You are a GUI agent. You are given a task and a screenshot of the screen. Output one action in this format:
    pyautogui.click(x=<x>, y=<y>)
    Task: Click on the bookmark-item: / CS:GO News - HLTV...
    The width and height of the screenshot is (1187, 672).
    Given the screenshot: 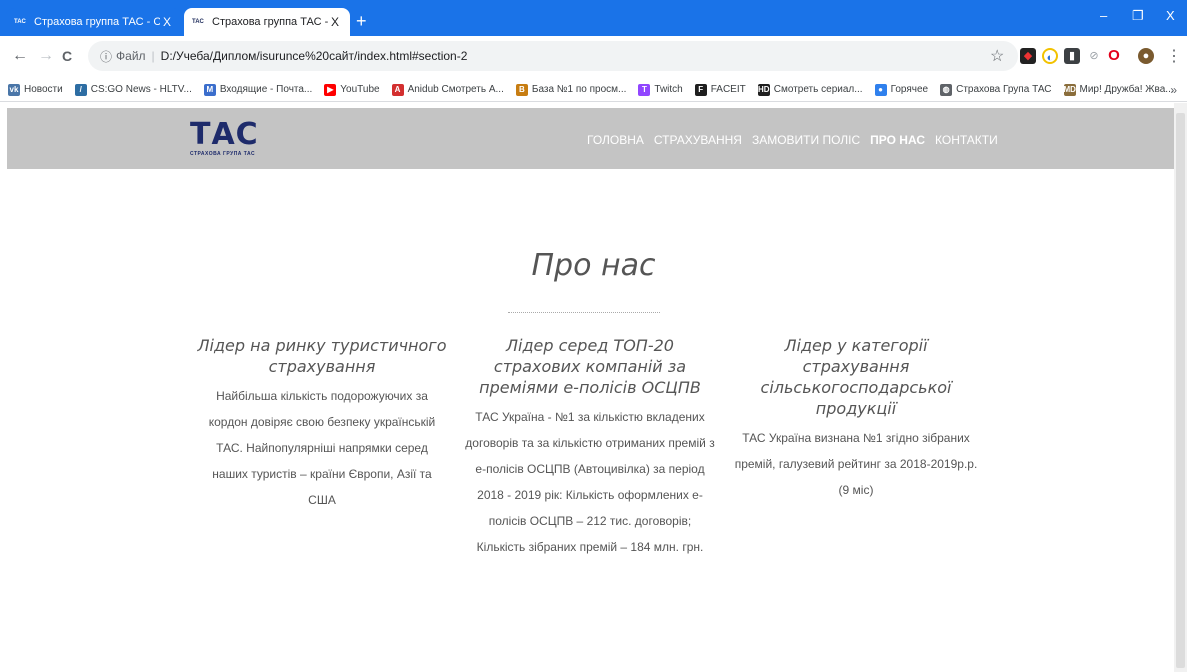 What is the action you would take?
    pyautogui.click(x=133, y=89)
    